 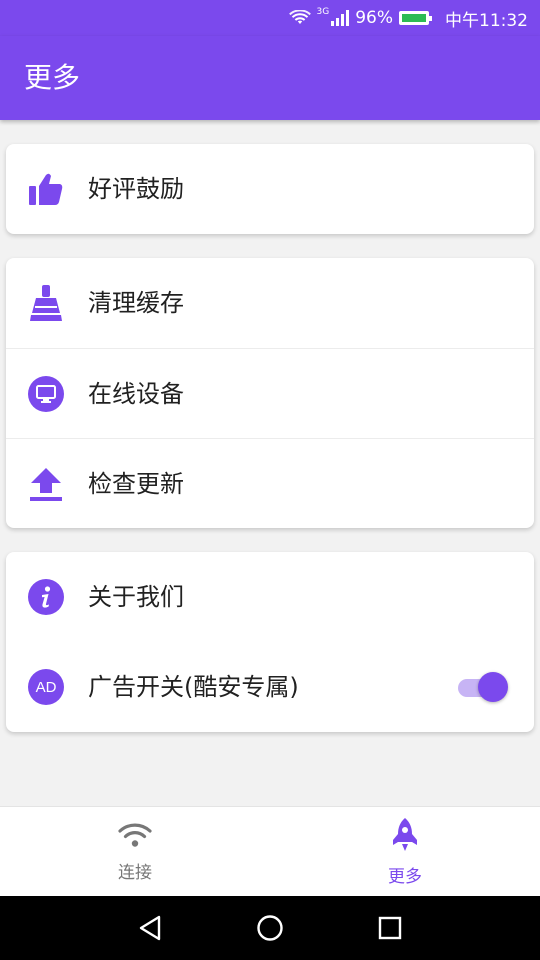 I want to click on app-bar: 更多, so click(x=270, y=78).